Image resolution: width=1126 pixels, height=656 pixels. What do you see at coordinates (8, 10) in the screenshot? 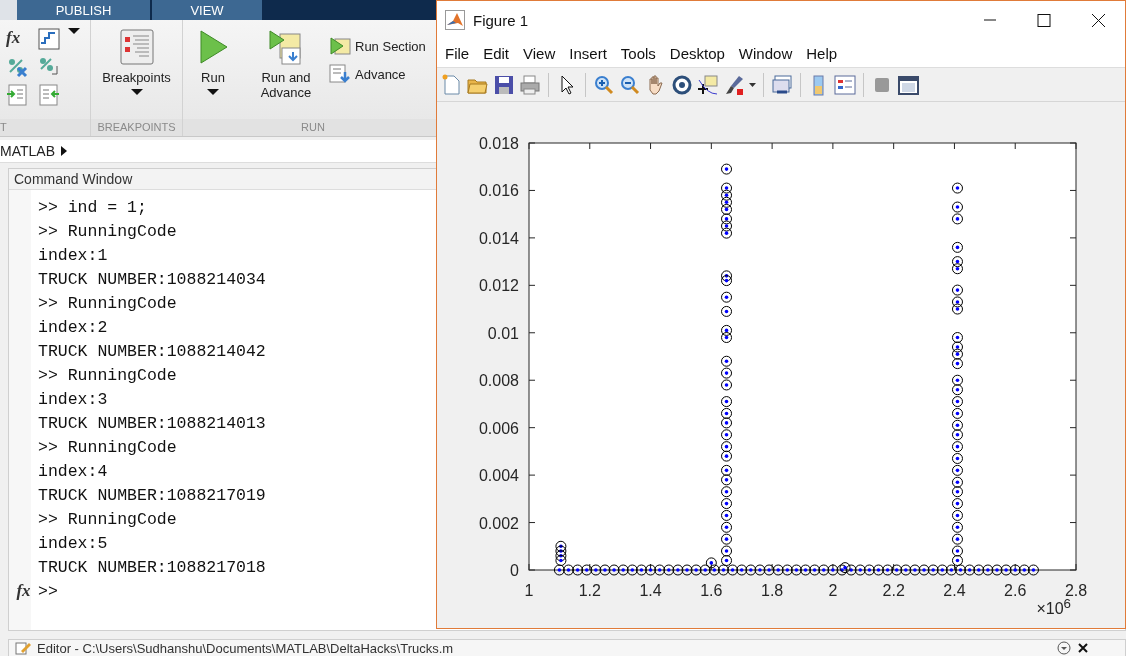
I see `tab-strip` at bounding box center [8, 10].